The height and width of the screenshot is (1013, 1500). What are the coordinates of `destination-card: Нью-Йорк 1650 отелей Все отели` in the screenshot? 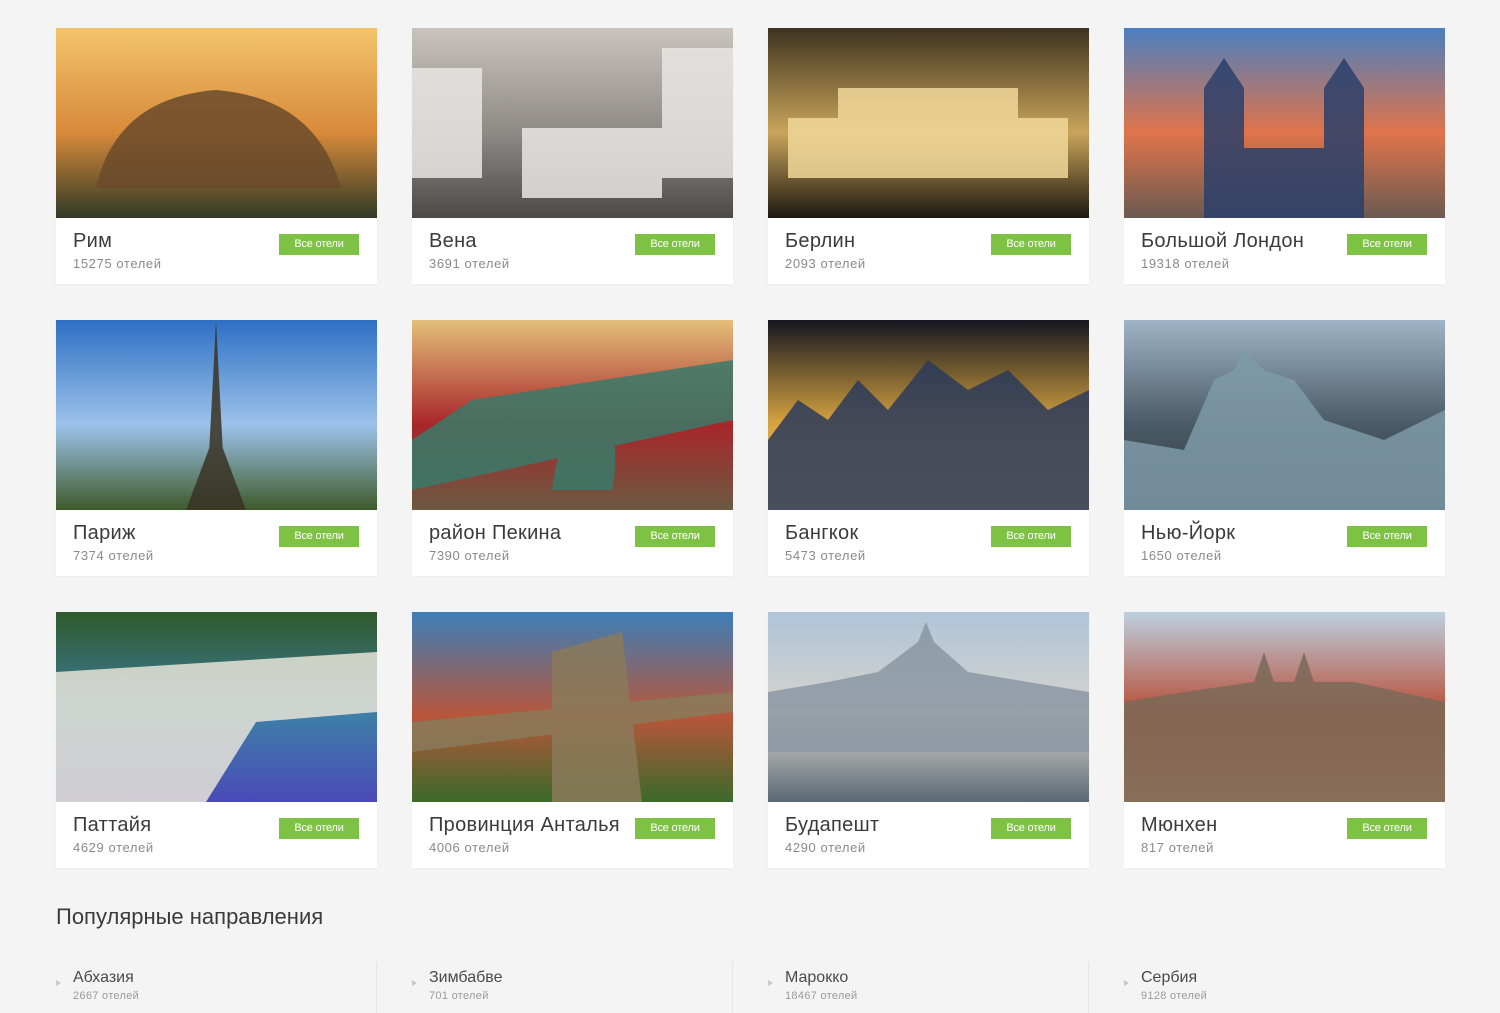 It's located at (1284, 448).